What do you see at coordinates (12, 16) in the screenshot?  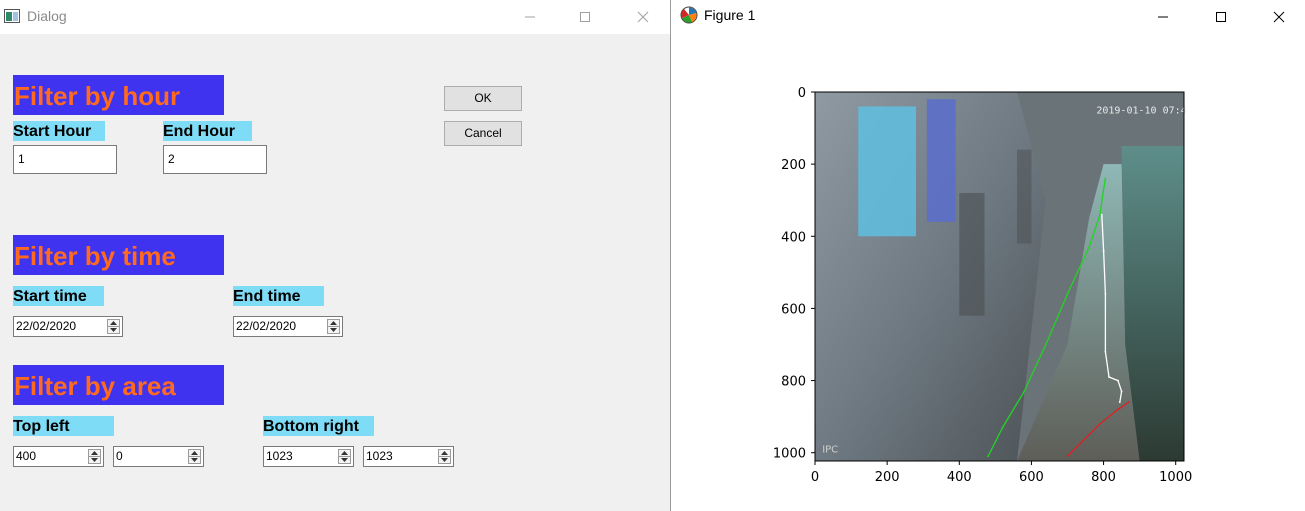 I see `app-icon` at bounding box center [12, 16].